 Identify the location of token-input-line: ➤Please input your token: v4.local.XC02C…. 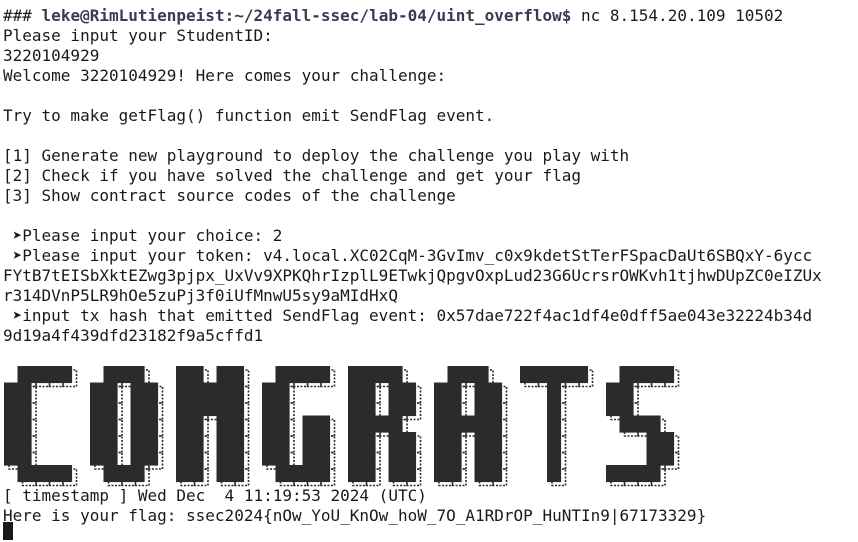
(408, 255).